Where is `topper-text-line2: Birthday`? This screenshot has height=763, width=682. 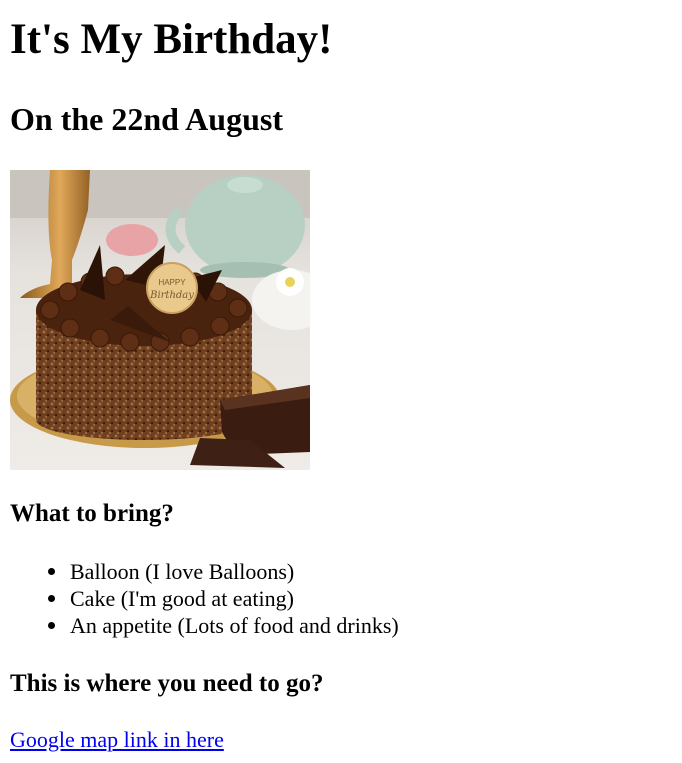 topper-text-line2: Birthday is located at coordinates (171, 295).